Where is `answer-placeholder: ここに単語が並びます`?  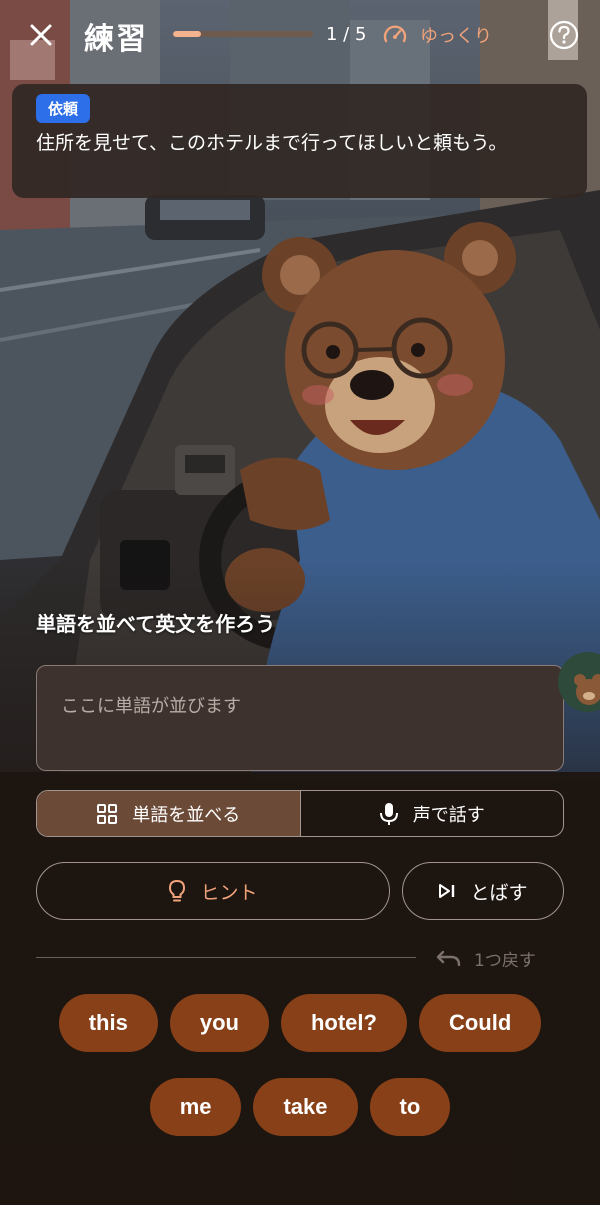
answer-placeholder: ここに単語が並びます is located at coordinates (151, 706).